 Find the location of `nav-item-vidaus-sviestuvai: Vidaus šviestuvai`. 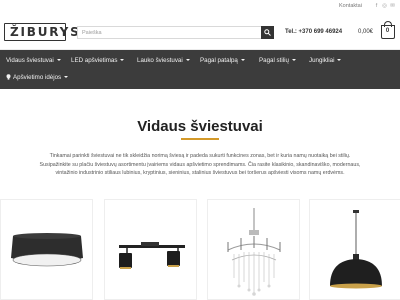

nav-item-vidaus-sviestuvai: Vidaus šviestuvai is located at coordinates (33, 61).